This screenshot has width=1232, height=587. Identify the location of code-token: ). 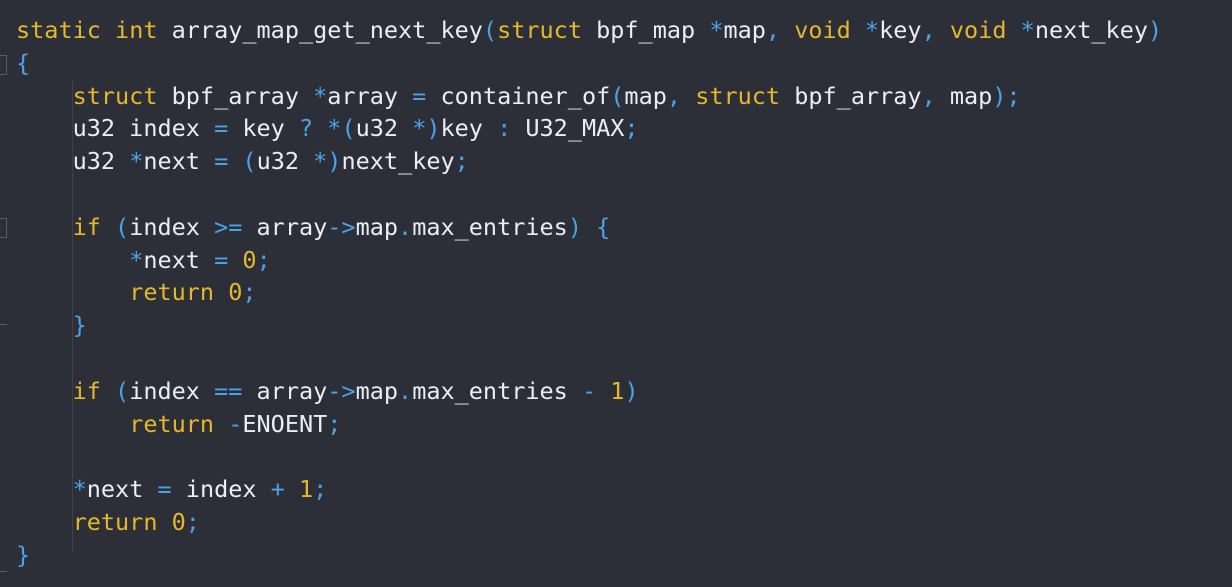
(1155, 30).